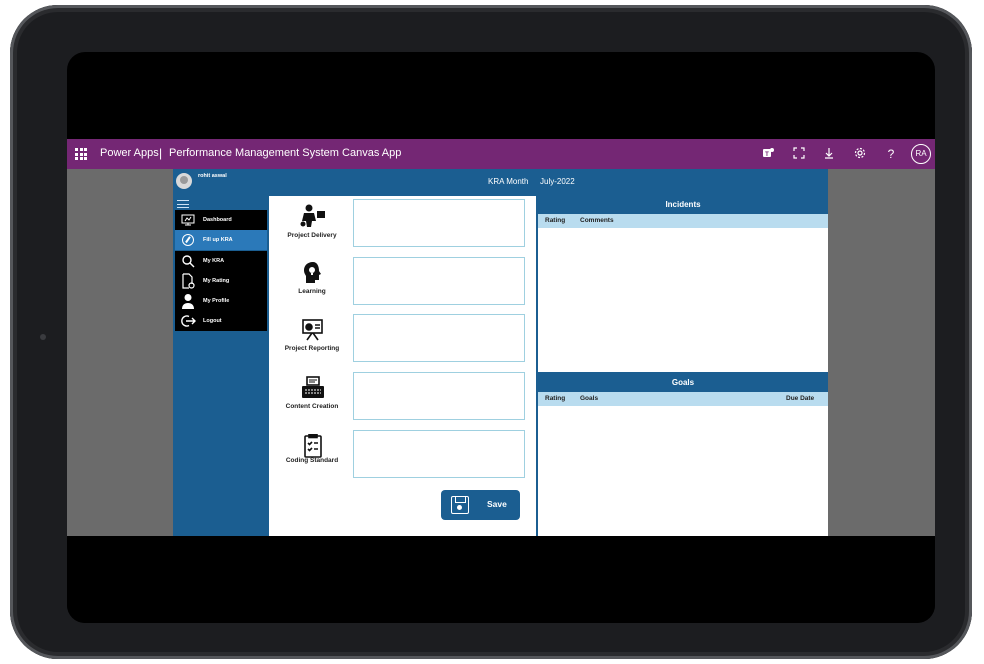 This screenshot has height=664, width=984. What do you see at coordinates (312, 388) in the screenshot?
I see `typewriter-icon` at bounding box center [312, 388].